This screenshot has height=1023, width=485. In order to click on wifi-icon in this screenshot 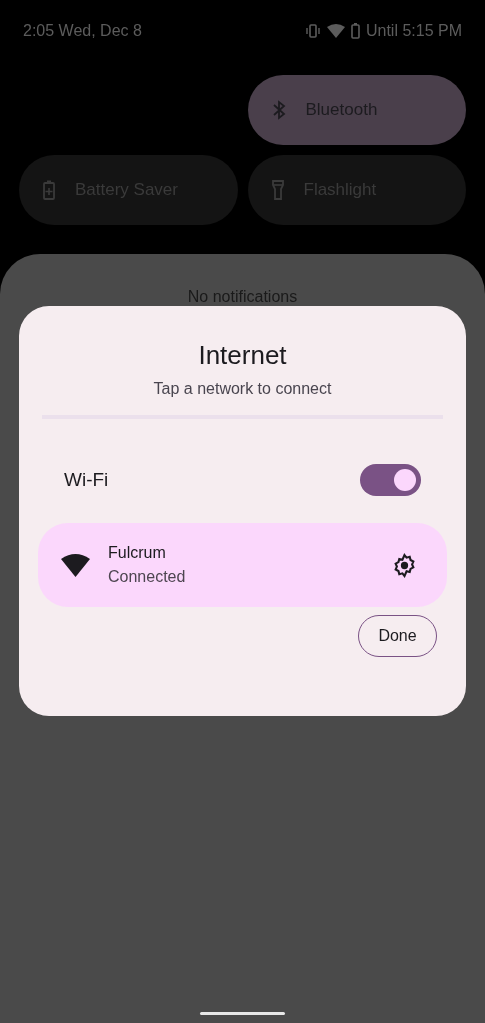, I will do `click(335, 30)`.